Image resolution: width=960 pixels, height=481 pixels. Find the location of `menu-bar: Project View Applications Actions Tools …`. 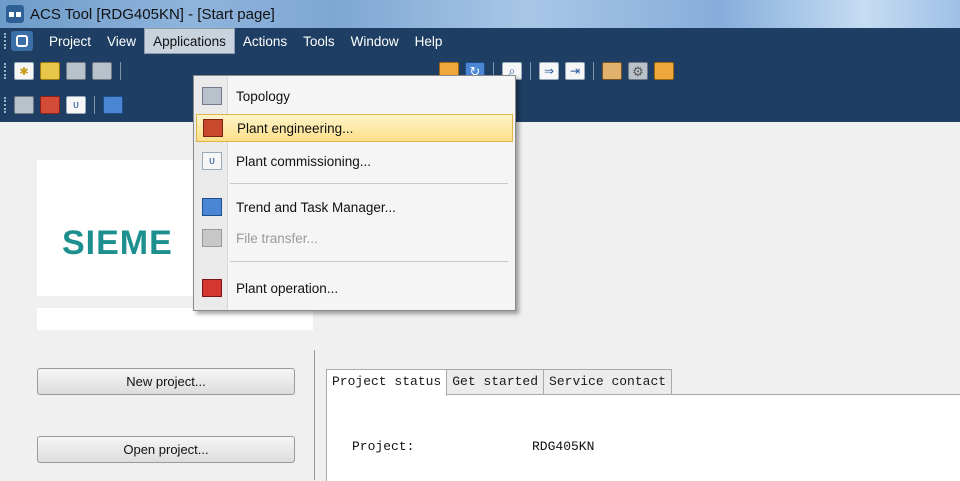

menu-bar: Project View Applications Actions Tools … is located at coordinates (480, 41).